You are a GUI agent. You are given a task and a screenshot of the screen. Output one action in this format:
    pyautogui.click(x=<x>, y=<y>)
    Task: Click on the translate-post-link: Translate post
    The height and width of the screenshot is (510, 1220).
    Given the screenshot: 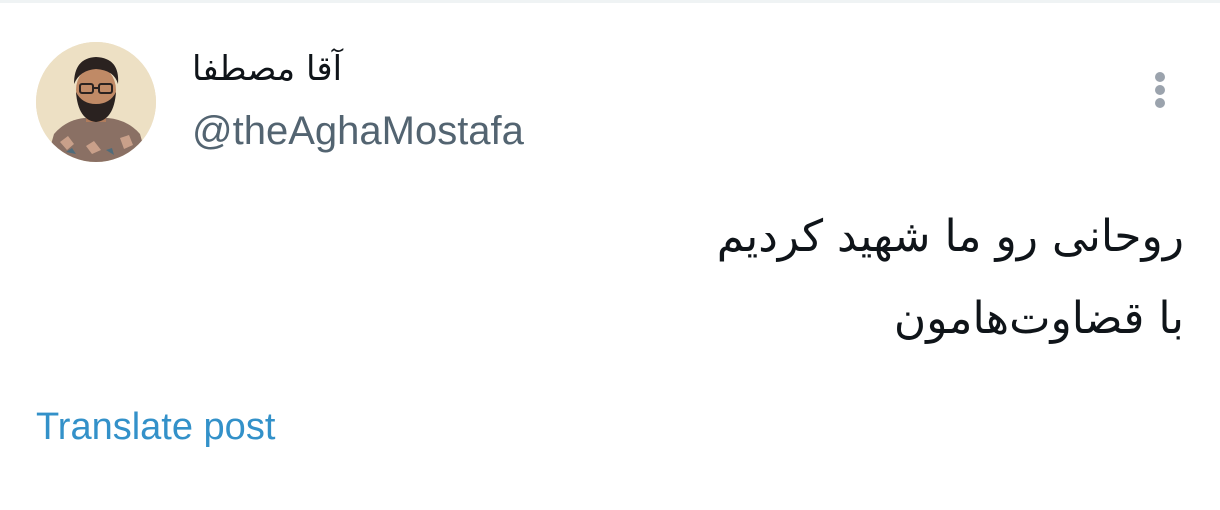 What is the action you would take?
    pyautogui.click(x=155, y=427)
    